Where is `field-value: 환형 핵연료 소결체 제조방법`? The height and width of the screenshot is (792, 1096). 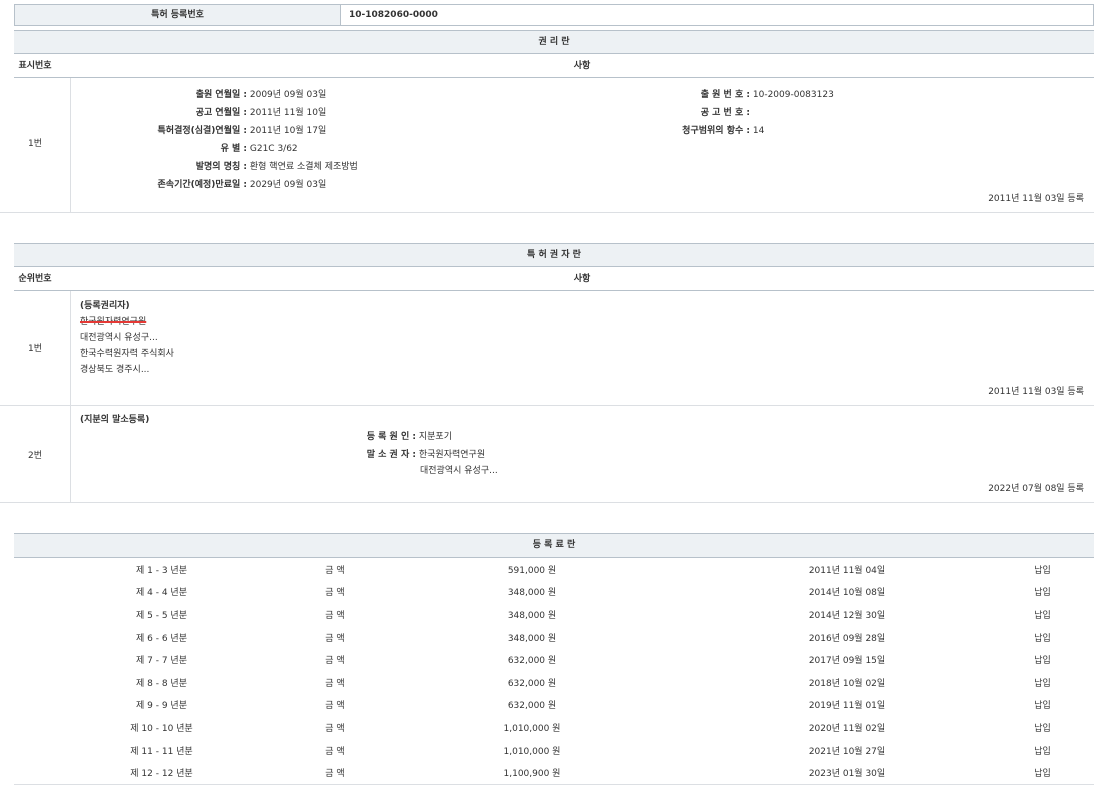
field-value: 환형 핵연료 소결체 제조방법 is located at coordinates (304, 167).